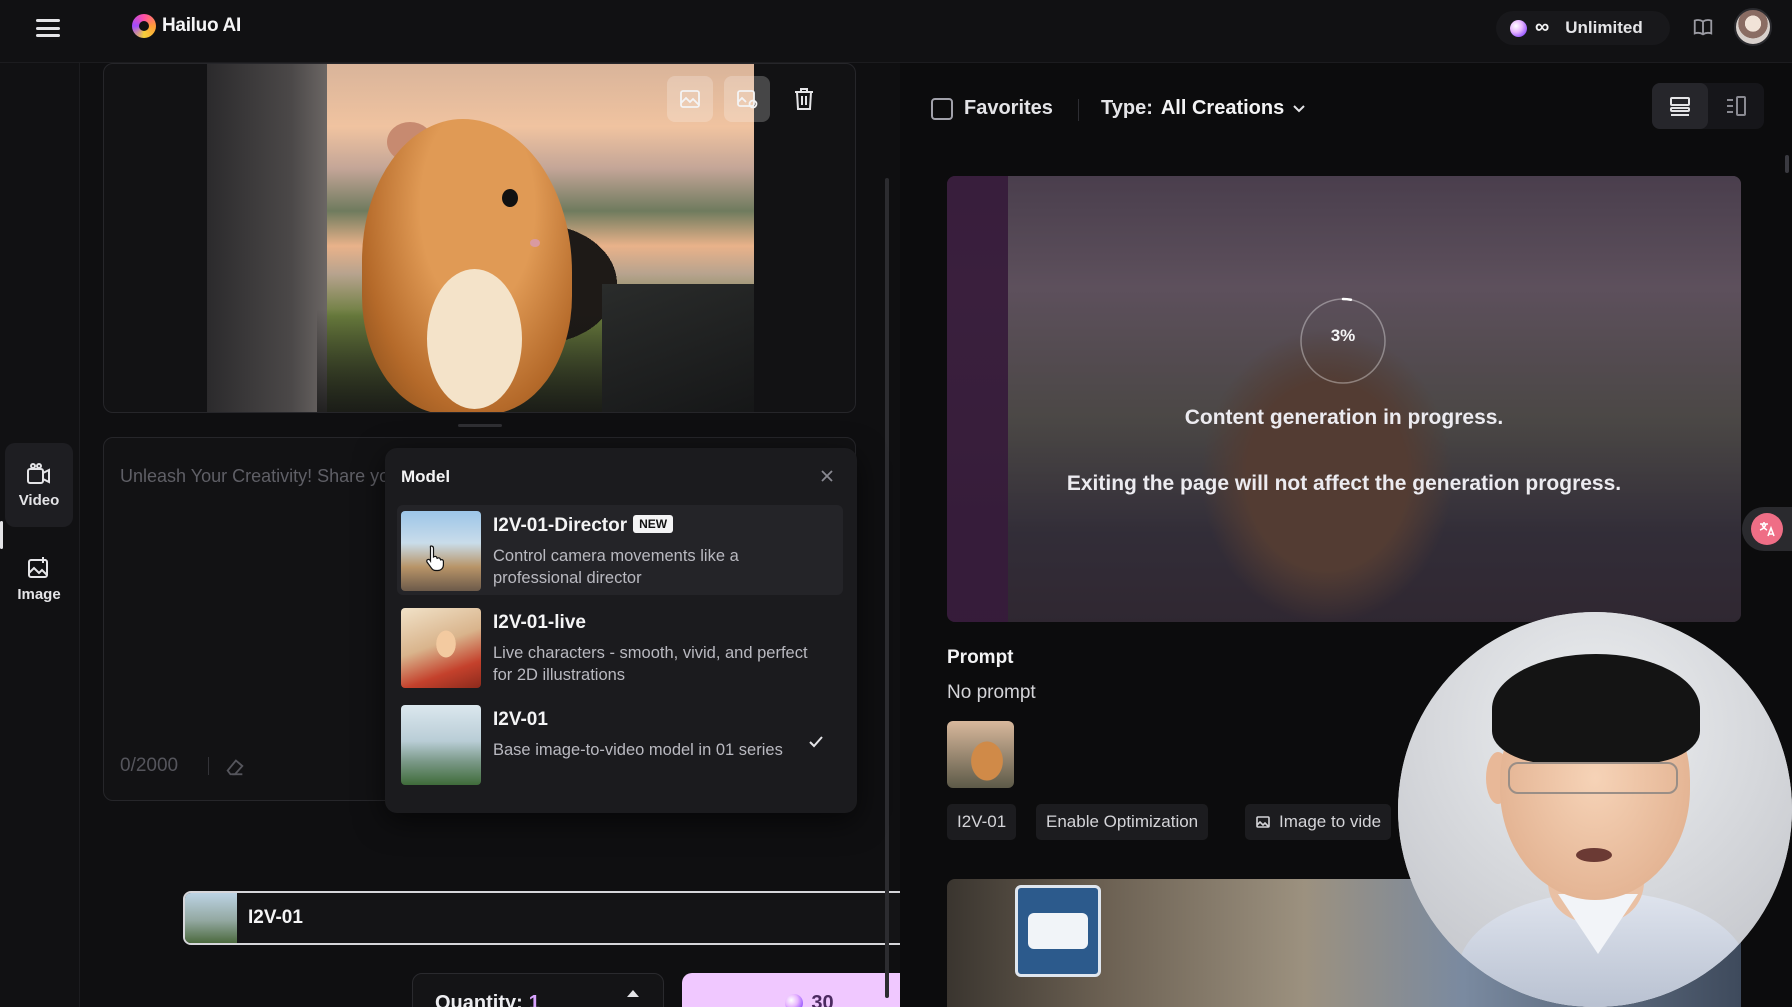 The height and width of the screenshot is (1007, 1792). What do you see at coordinates (1222, 108) in the screenshot?
I see `type-value: All Creations` at bounding box center [1222, 108].